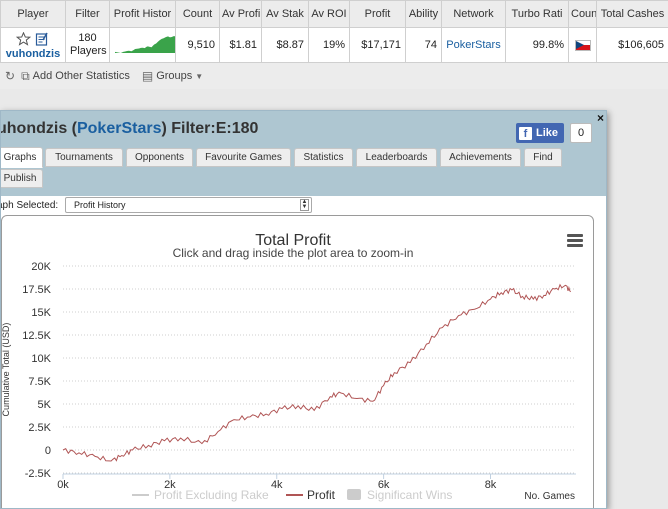 The height and width of the screenshot is (509, 668). Describe the element at coordinates (142, 14) in the screenshot. I see `header-profit-history: Profit Histor` at that location.